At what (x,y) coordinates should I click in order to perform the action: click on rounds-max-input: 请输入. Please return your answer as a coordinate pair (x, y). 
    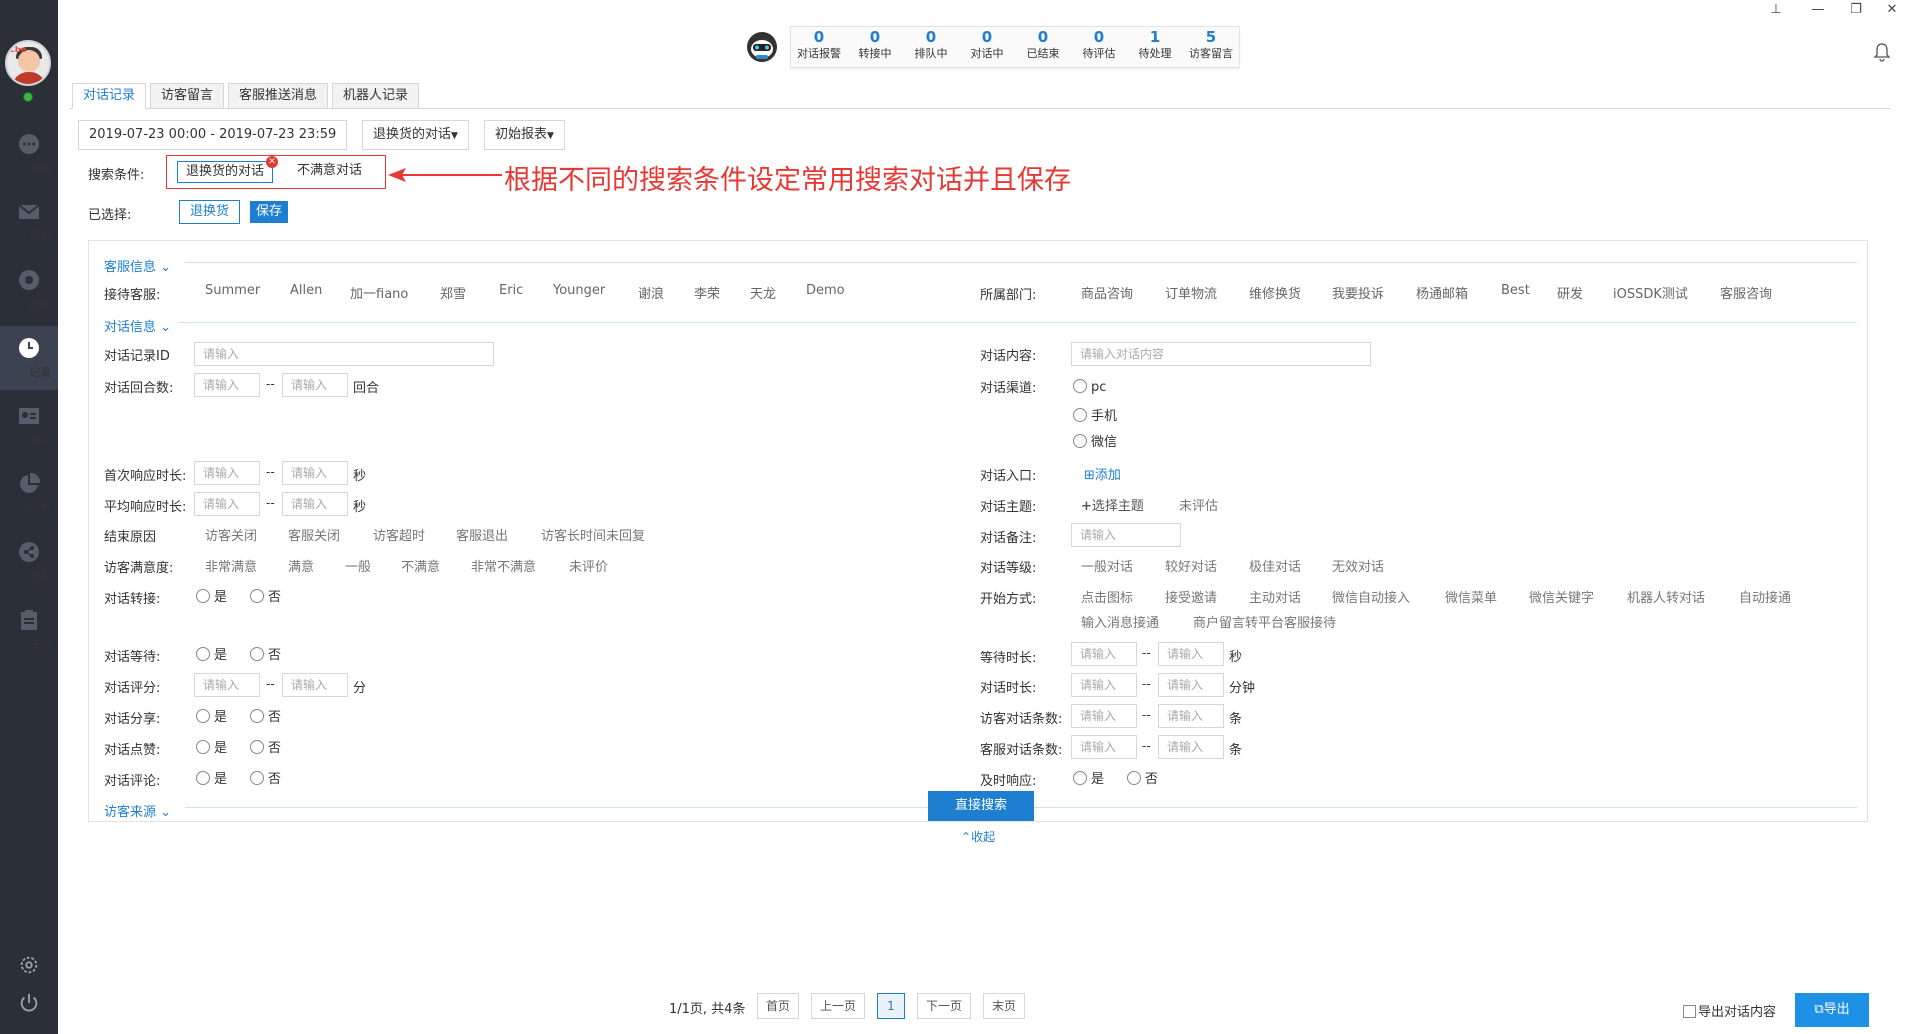
    Looking at the image, I should click on (315, 385).